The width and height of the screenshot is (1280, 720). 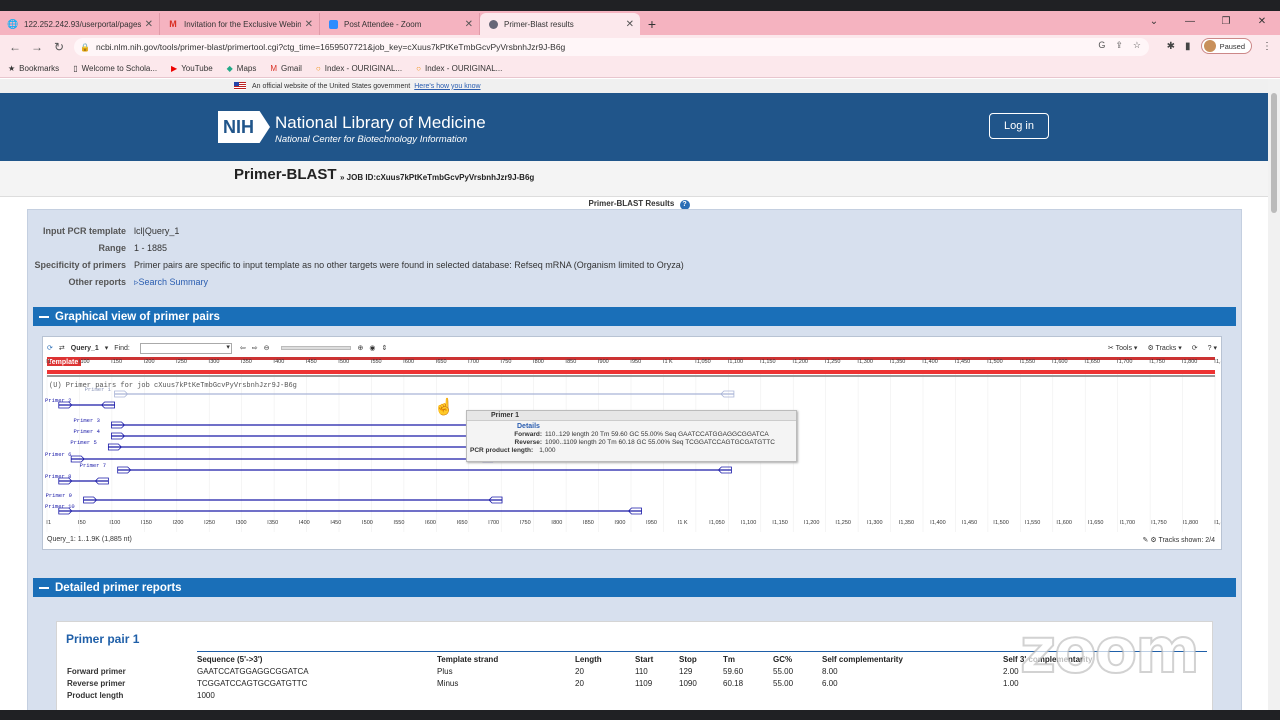 What do you see at coordinates (1153, 540) in the screenshot?
I see `gear-icon: ⚙` at bounding box center [1153, 540].